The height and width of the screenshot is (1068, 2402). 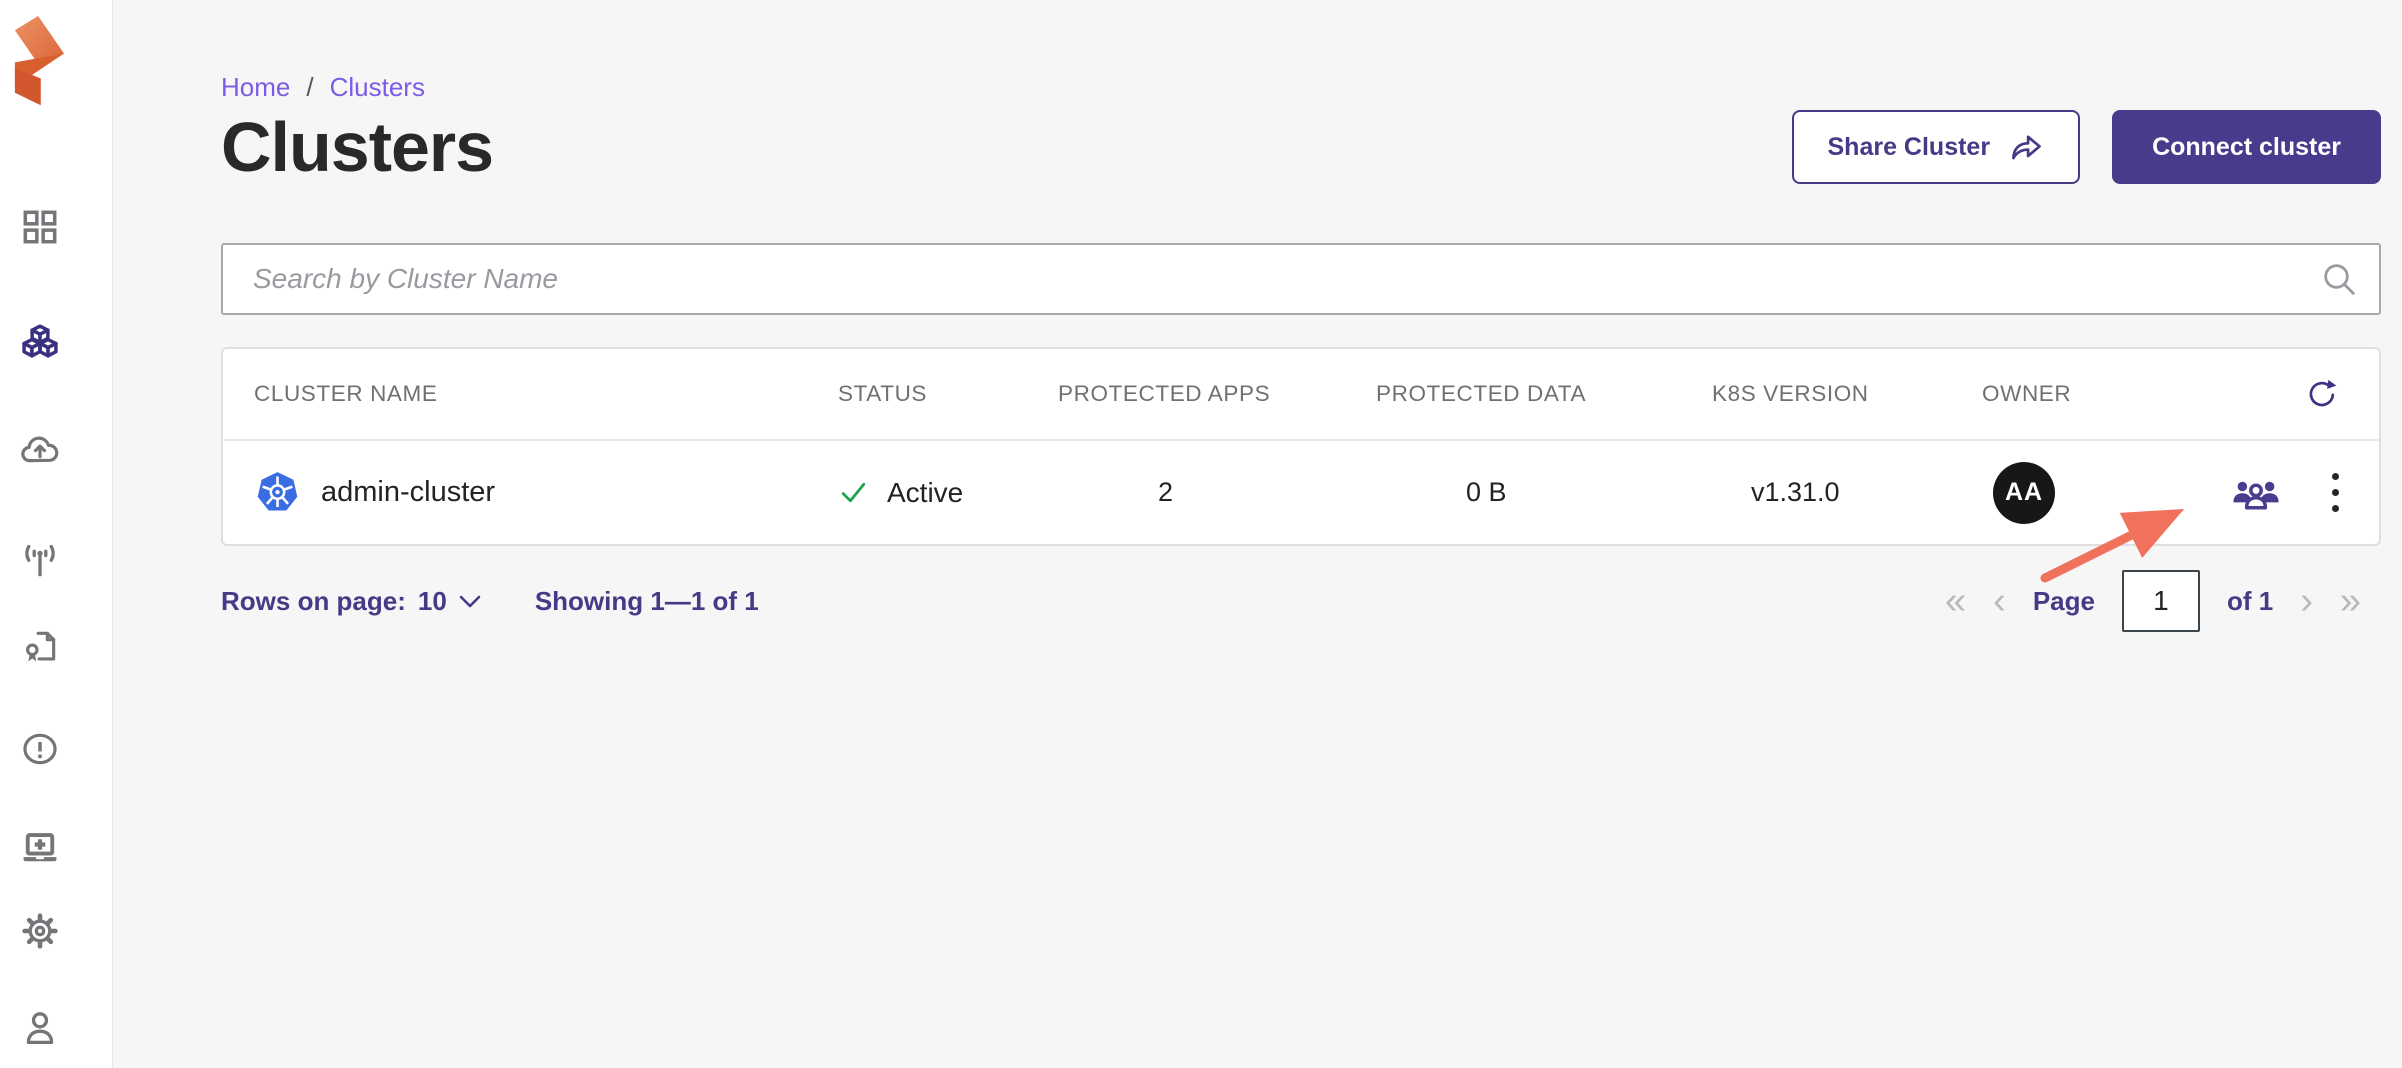 What do you see at coordinates (883, 393) in the screenshot?
I see `column-header-status: STATUS` at bounding box center [883, 393].